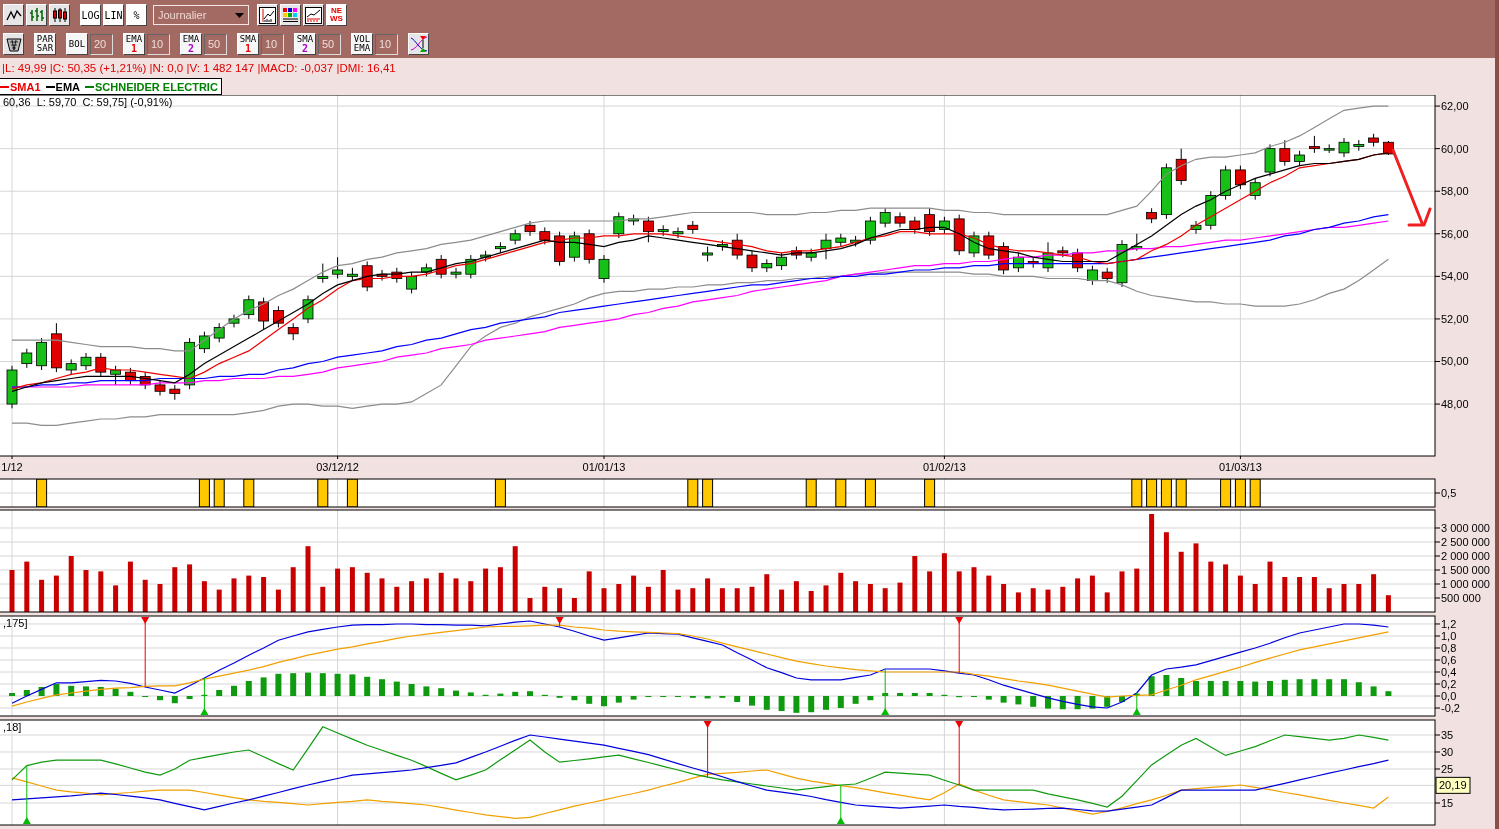  I want to click on panel-header: ,175], so click(15, 623).